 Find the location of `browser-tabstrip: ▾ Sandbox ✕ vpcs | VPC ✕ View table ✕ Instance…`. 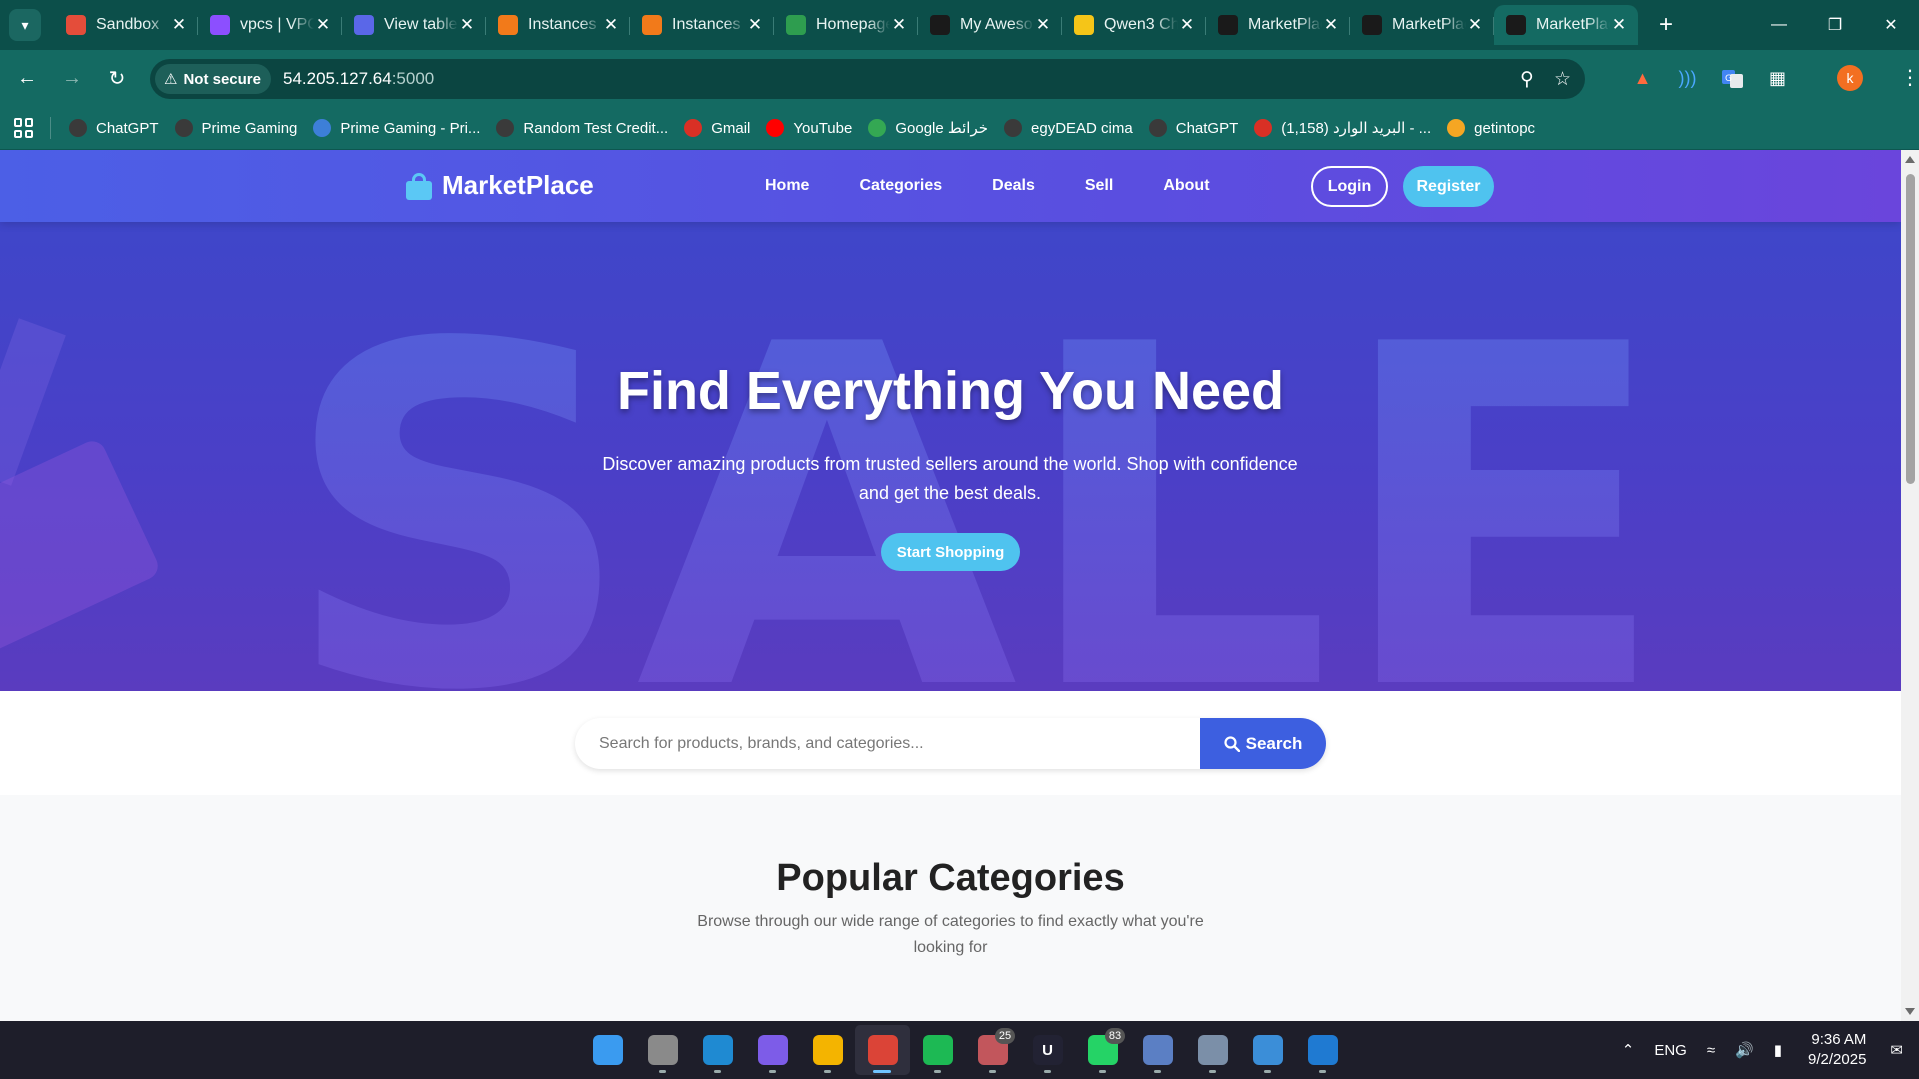

browser-tabstrip: ▾ Sandbox ✕ vpcs | VPC ✕ View table ✕ Instance… is located at coordinates (959, 25).